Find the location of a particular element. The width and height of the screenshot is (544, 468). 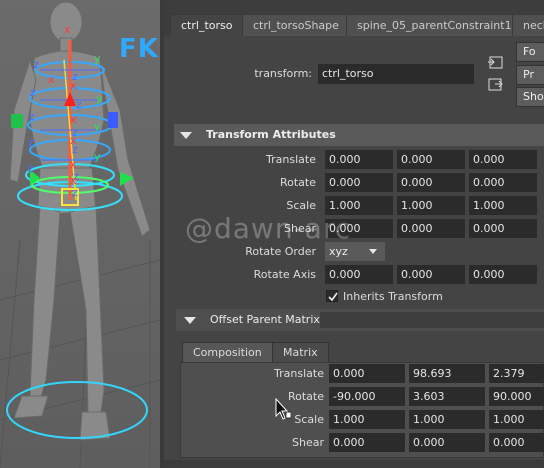

inherits-transform-checkbox is located at coordinates (332, 296).